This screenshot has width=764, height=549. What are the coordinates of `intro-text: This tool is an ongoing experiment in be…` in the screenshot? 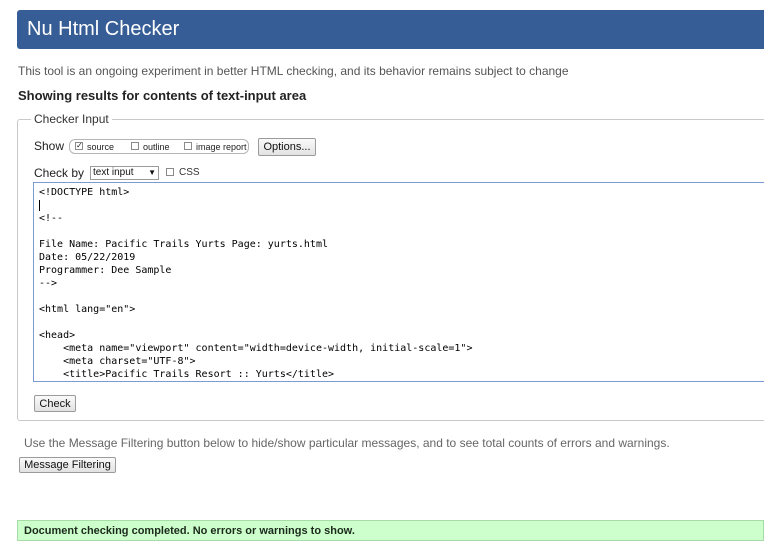 It's located at (293, 71).